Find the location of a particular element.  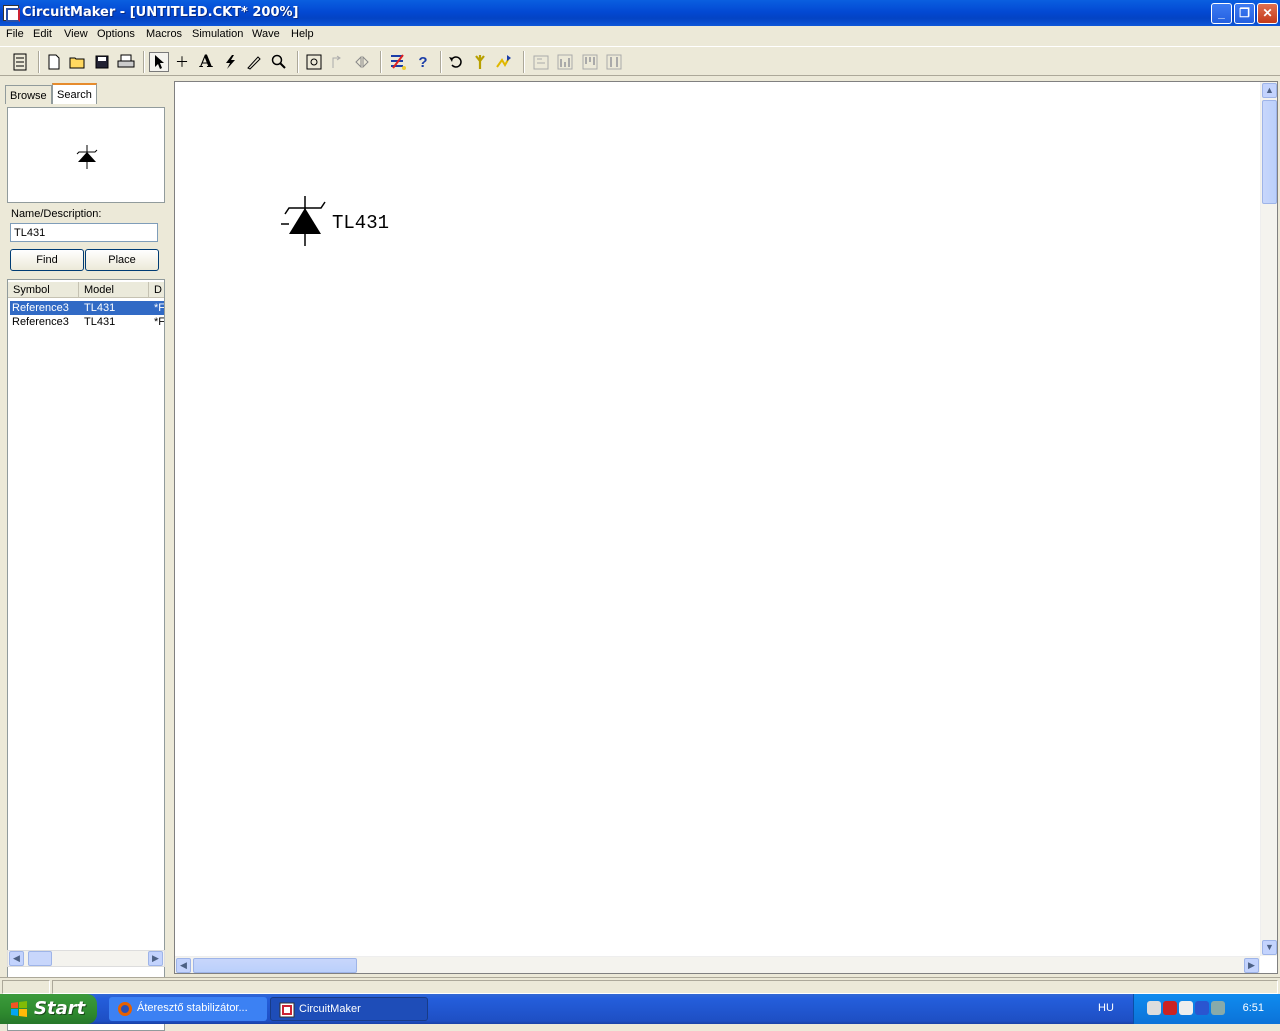

system-tray: 6:51 is located at coordinates (1206, 1009).